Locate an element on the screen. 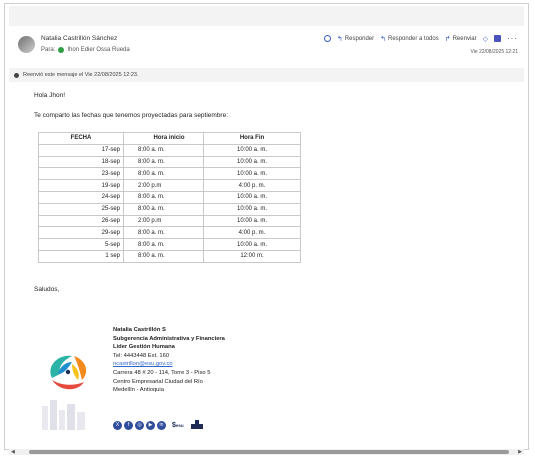 This screenshot has width=535, height=456. government-building-icon is located at coordinates (196, 424).